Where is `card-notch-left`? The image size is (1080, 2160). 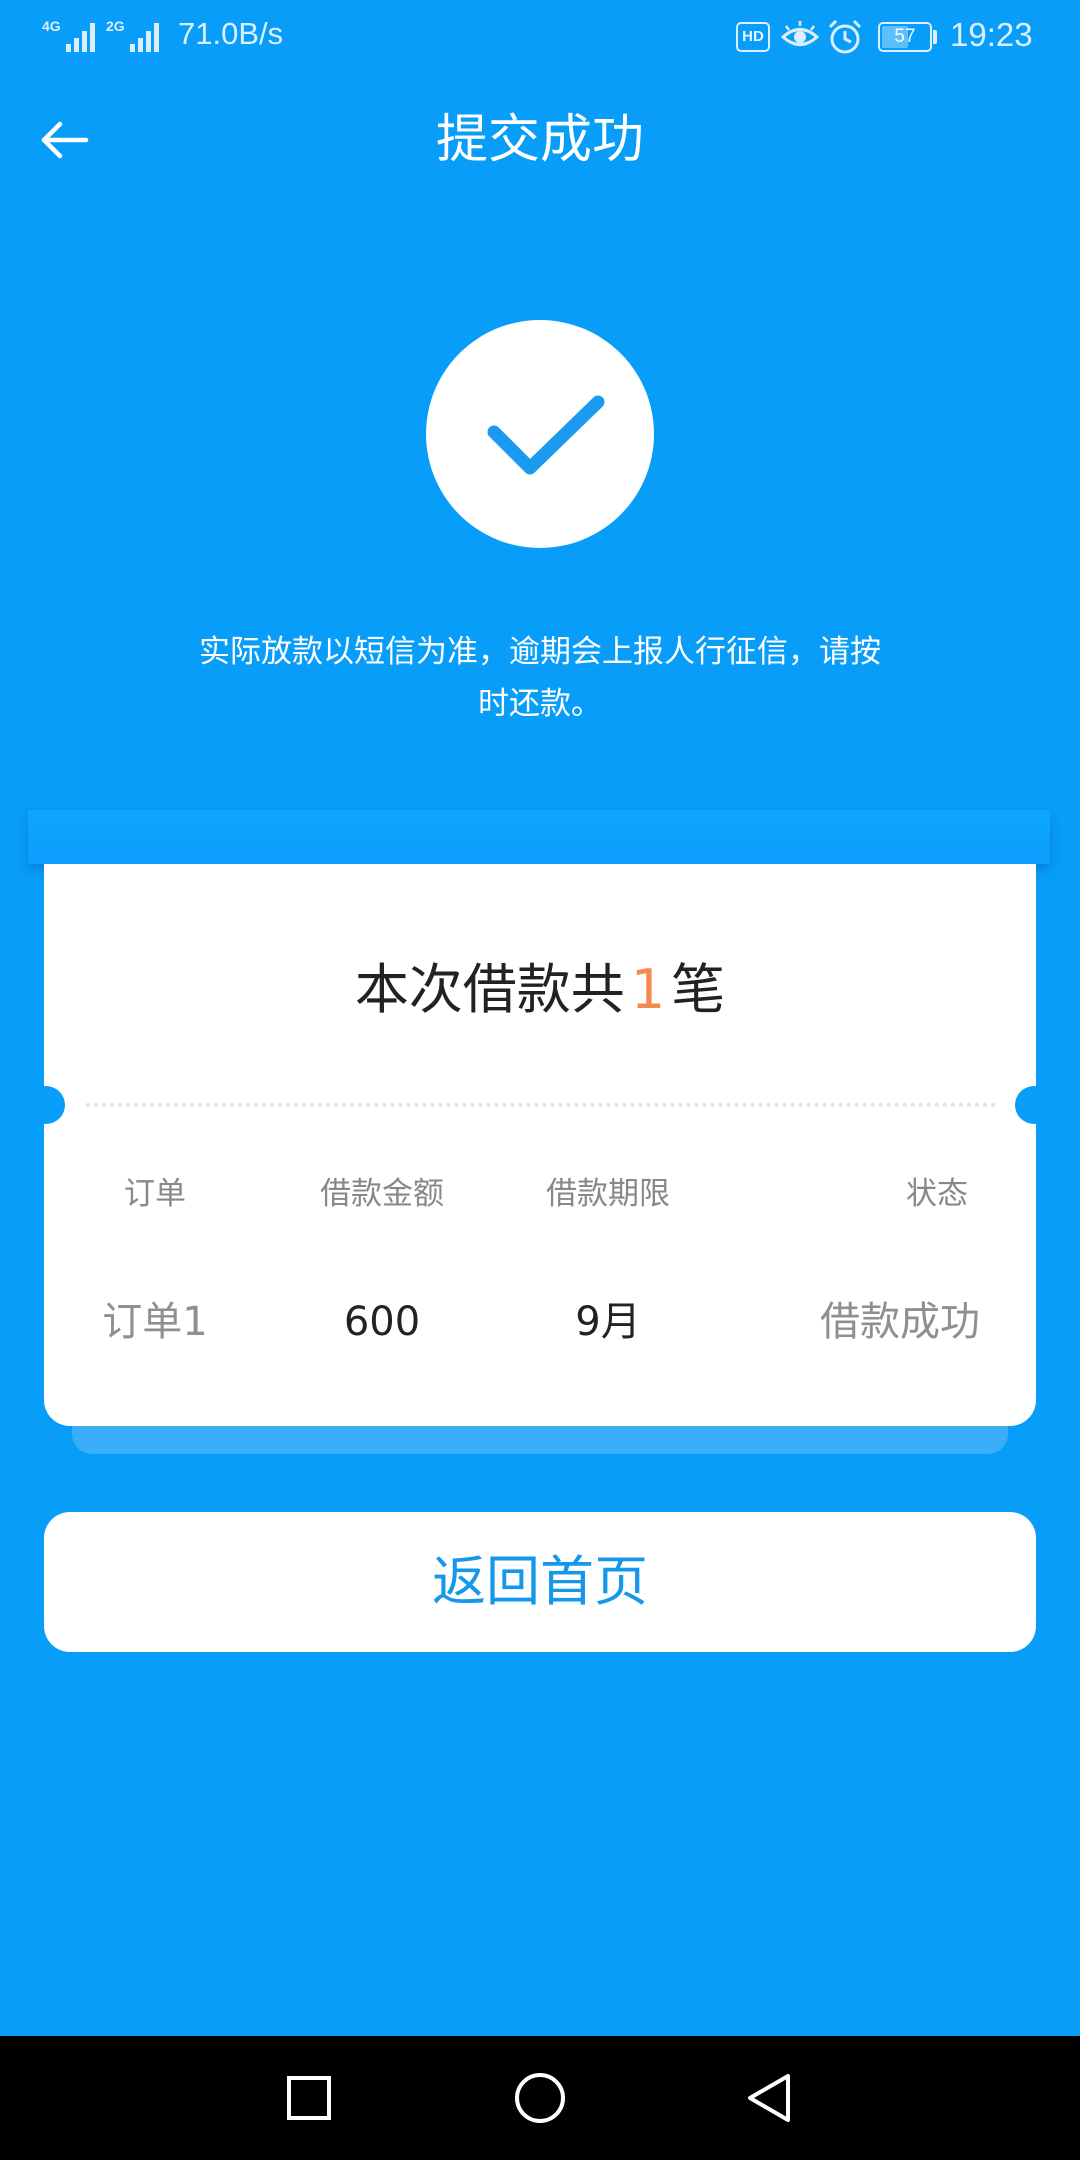 card-notch-left is located at coordinates (46, 1105).